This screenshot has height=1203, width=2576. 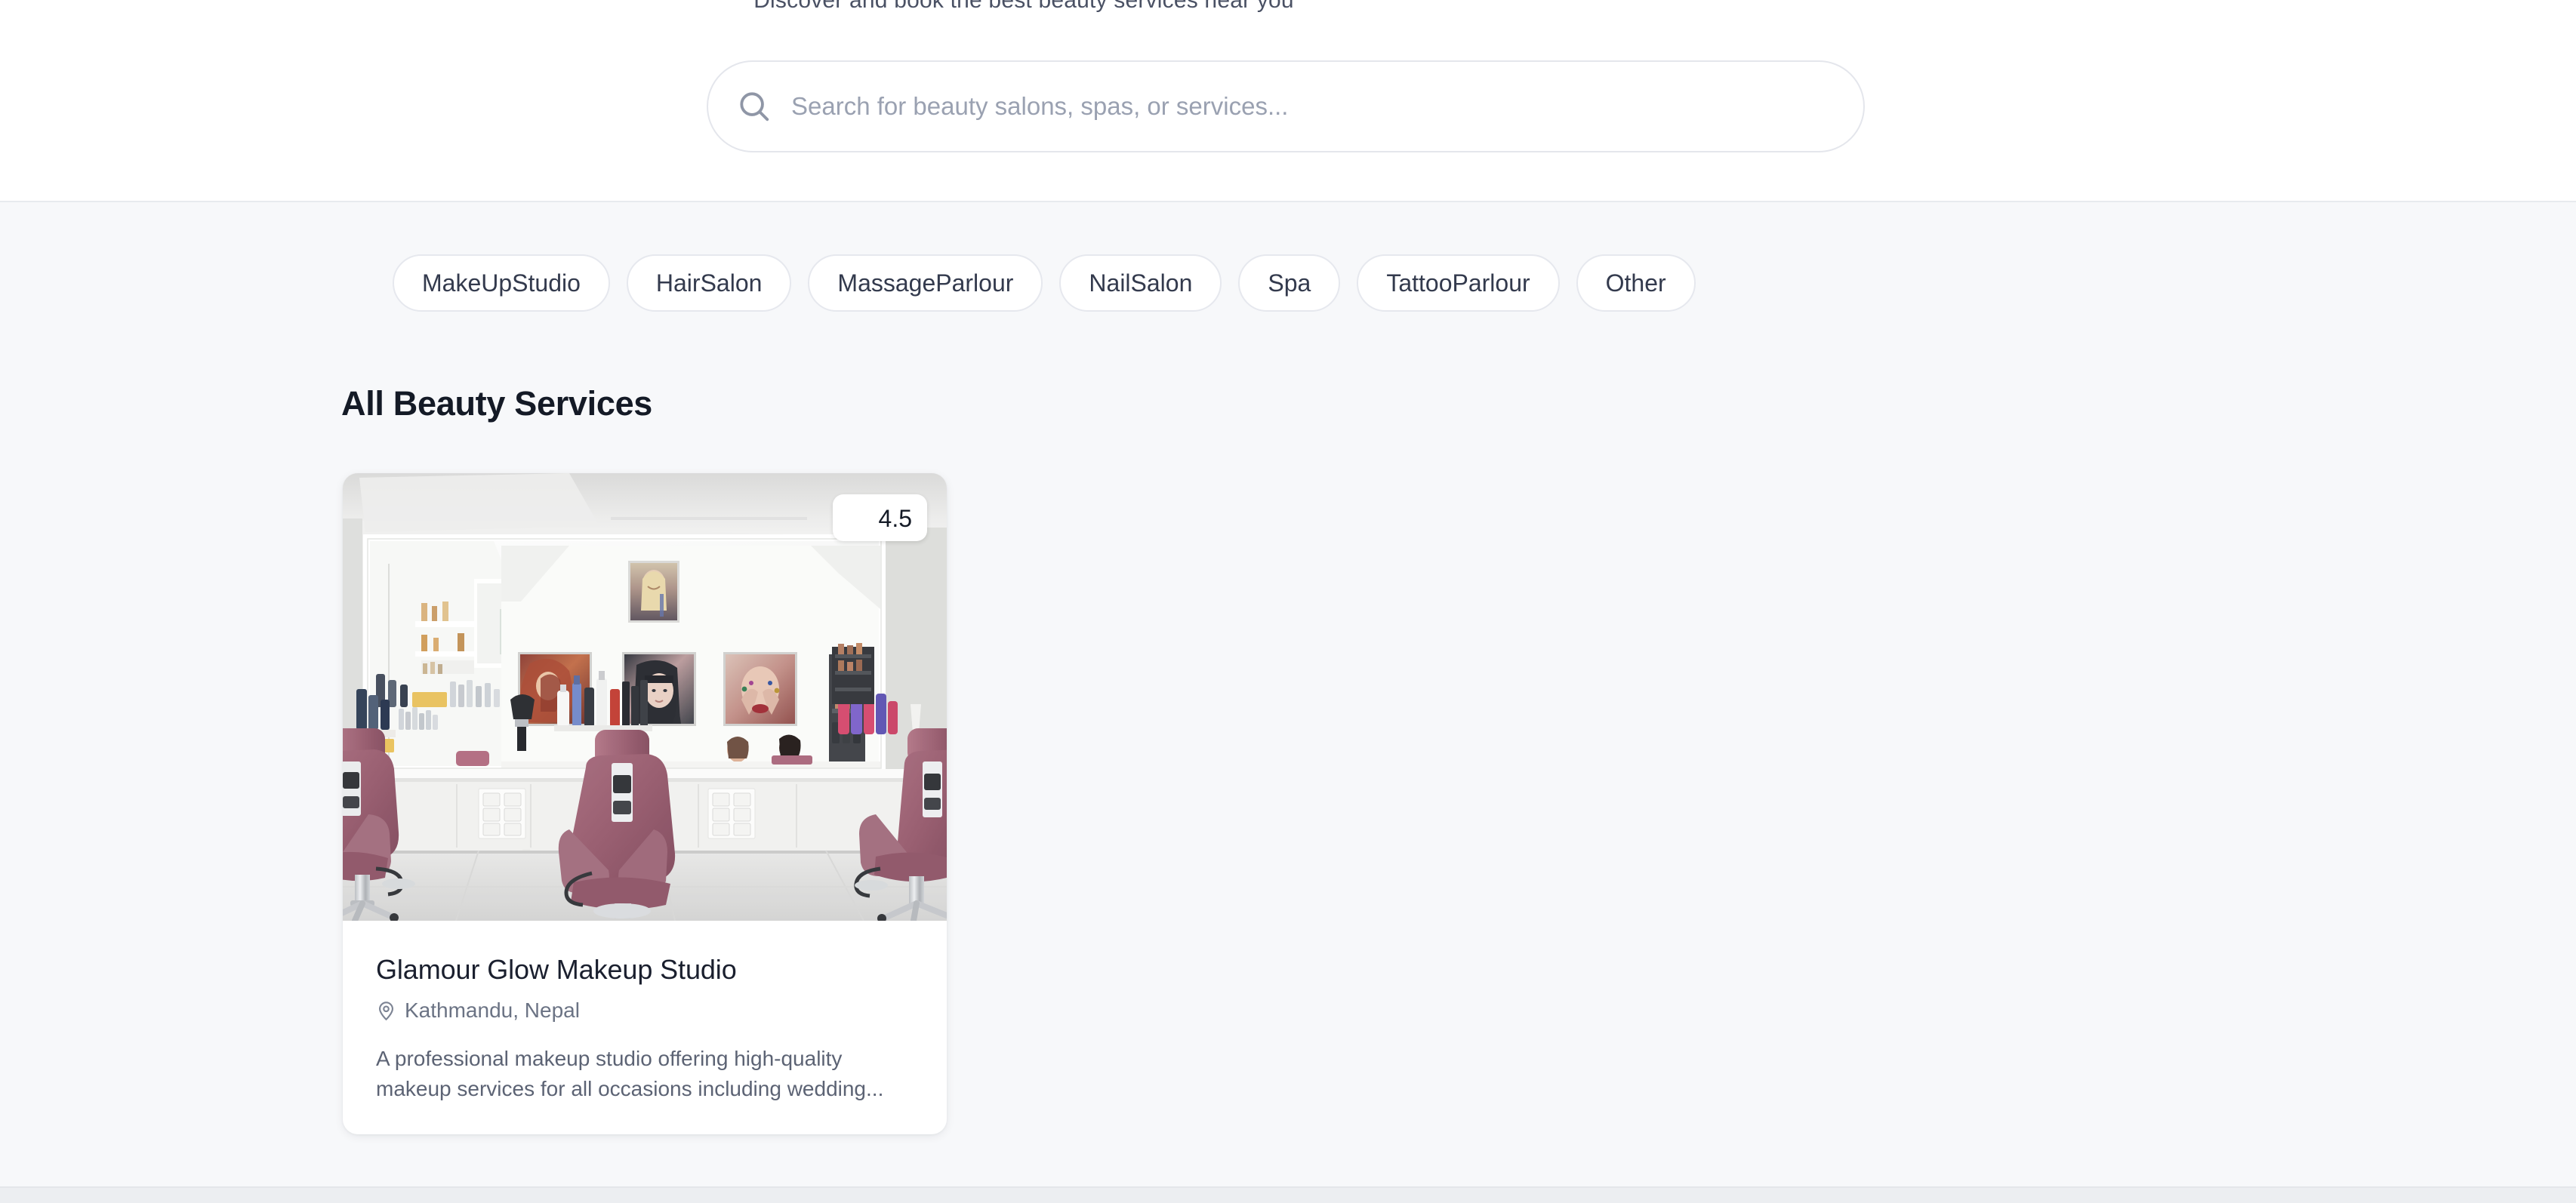 I want to click on chip-label: TattooParlour, so click(x=1458, y=283).